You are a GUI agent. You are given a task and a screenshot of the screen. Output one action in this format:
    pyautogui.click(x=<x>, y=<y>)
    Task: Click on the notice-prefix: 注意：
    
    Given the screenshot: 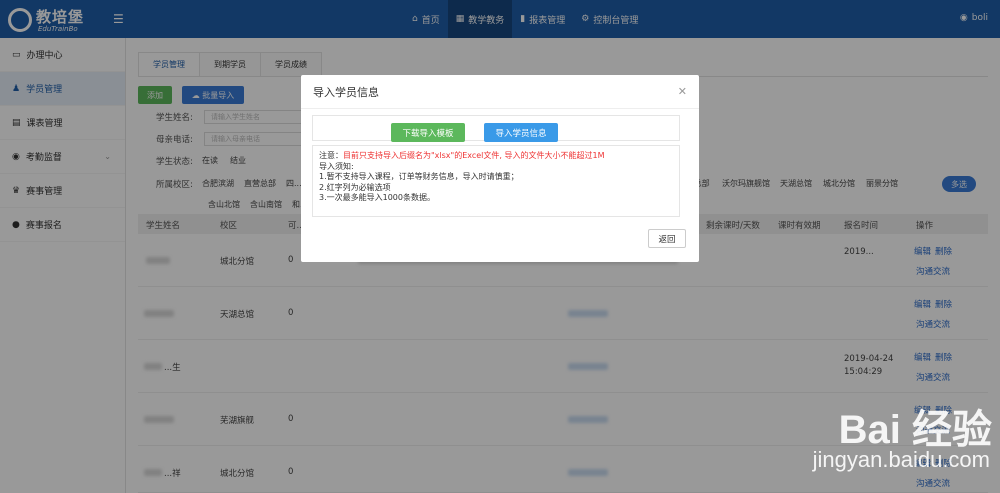 What is the action you would take?
    pyautogui.click(x=331, y=155)
    